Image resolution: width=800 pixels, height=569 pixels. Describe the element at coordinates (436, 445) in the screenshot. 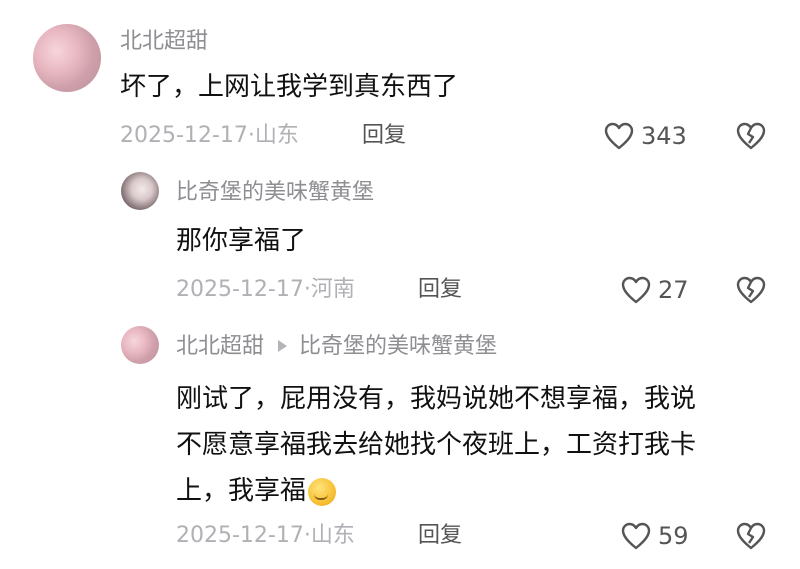

I see `comment-text-line: 不愿意享福我去给她找个夜班上，工资打我卡` at that location.